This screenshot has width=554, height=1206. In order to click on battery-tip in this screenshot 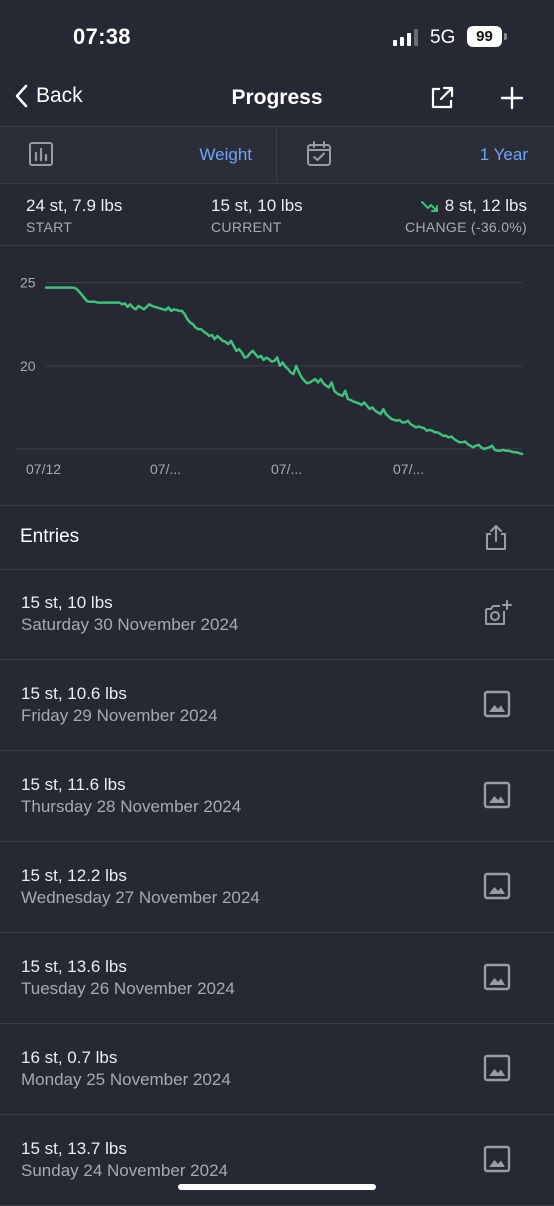, I will do `click(505, 36)`.